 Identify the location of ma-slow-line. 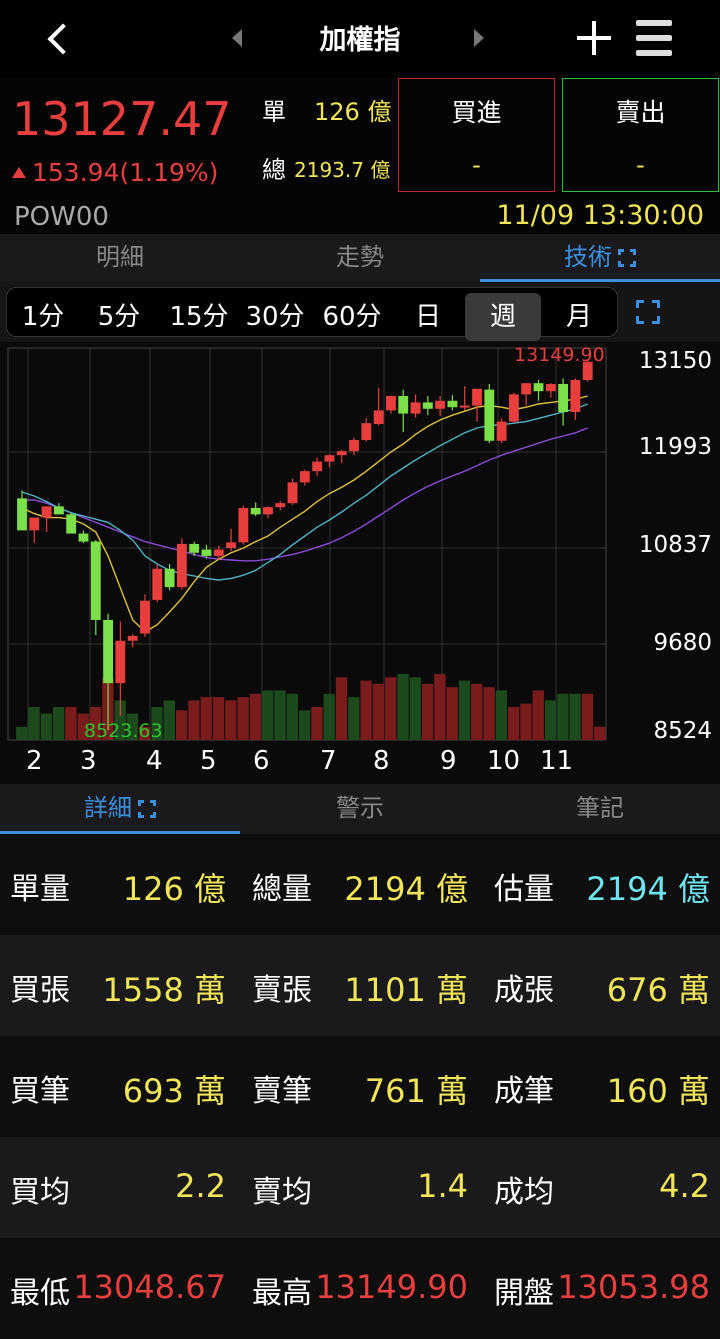
(305, 494).